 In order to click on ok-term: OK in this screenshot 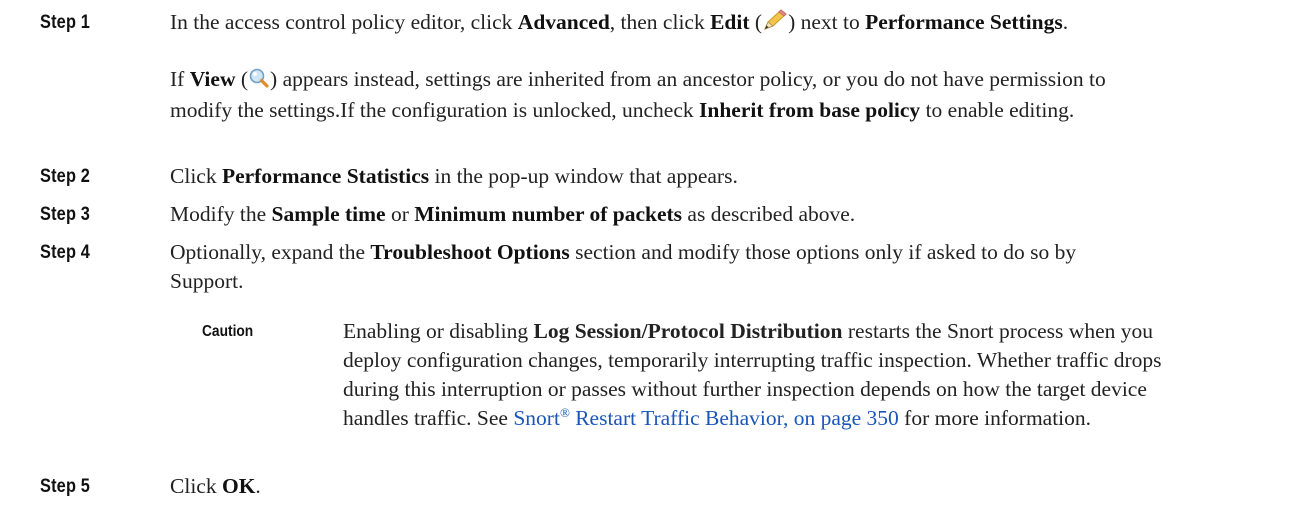, I will do `click(238, 486)`.